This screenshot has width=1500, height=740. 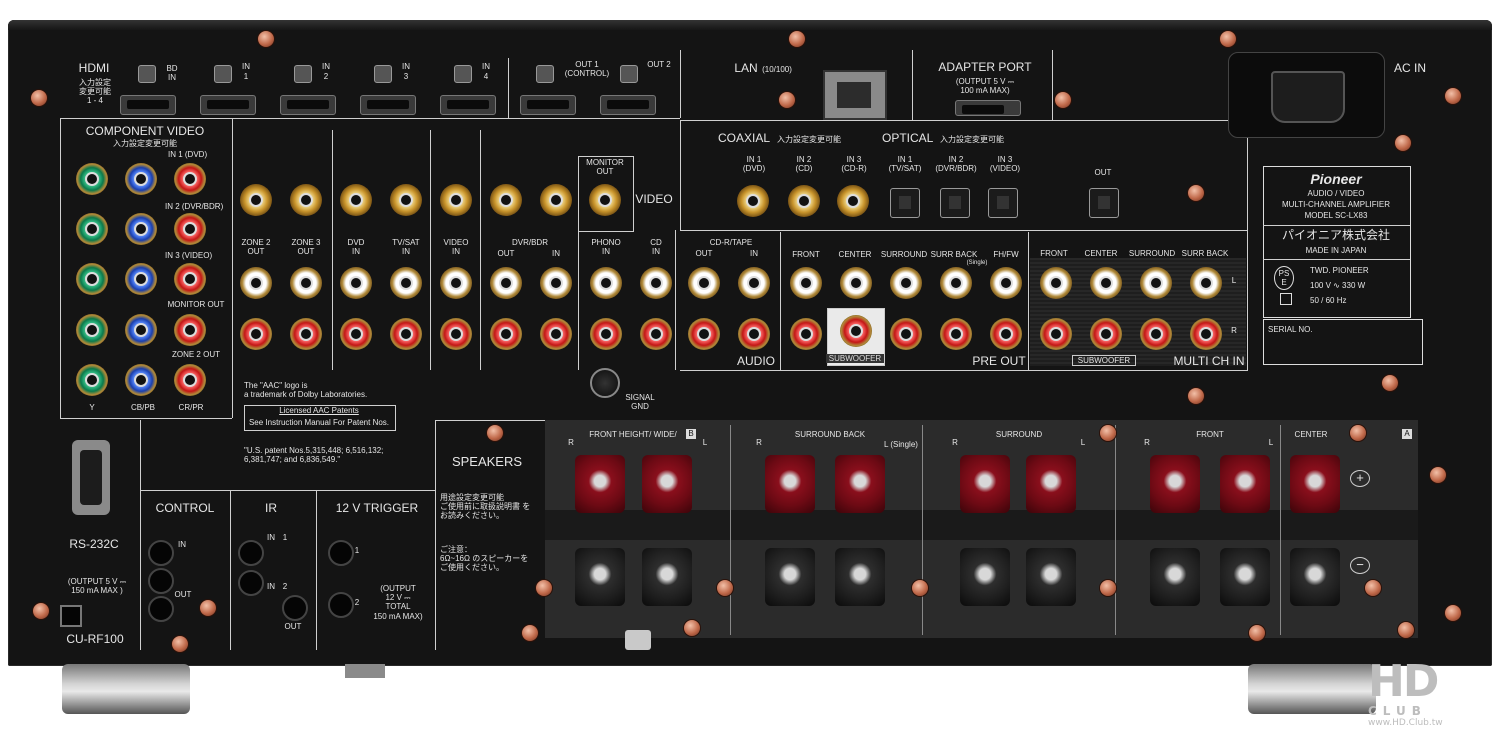 What do you see at coordinates (190, 179) in the screenshot?
I see `component-in1-pr-jack` at bounding box center [190, 179].